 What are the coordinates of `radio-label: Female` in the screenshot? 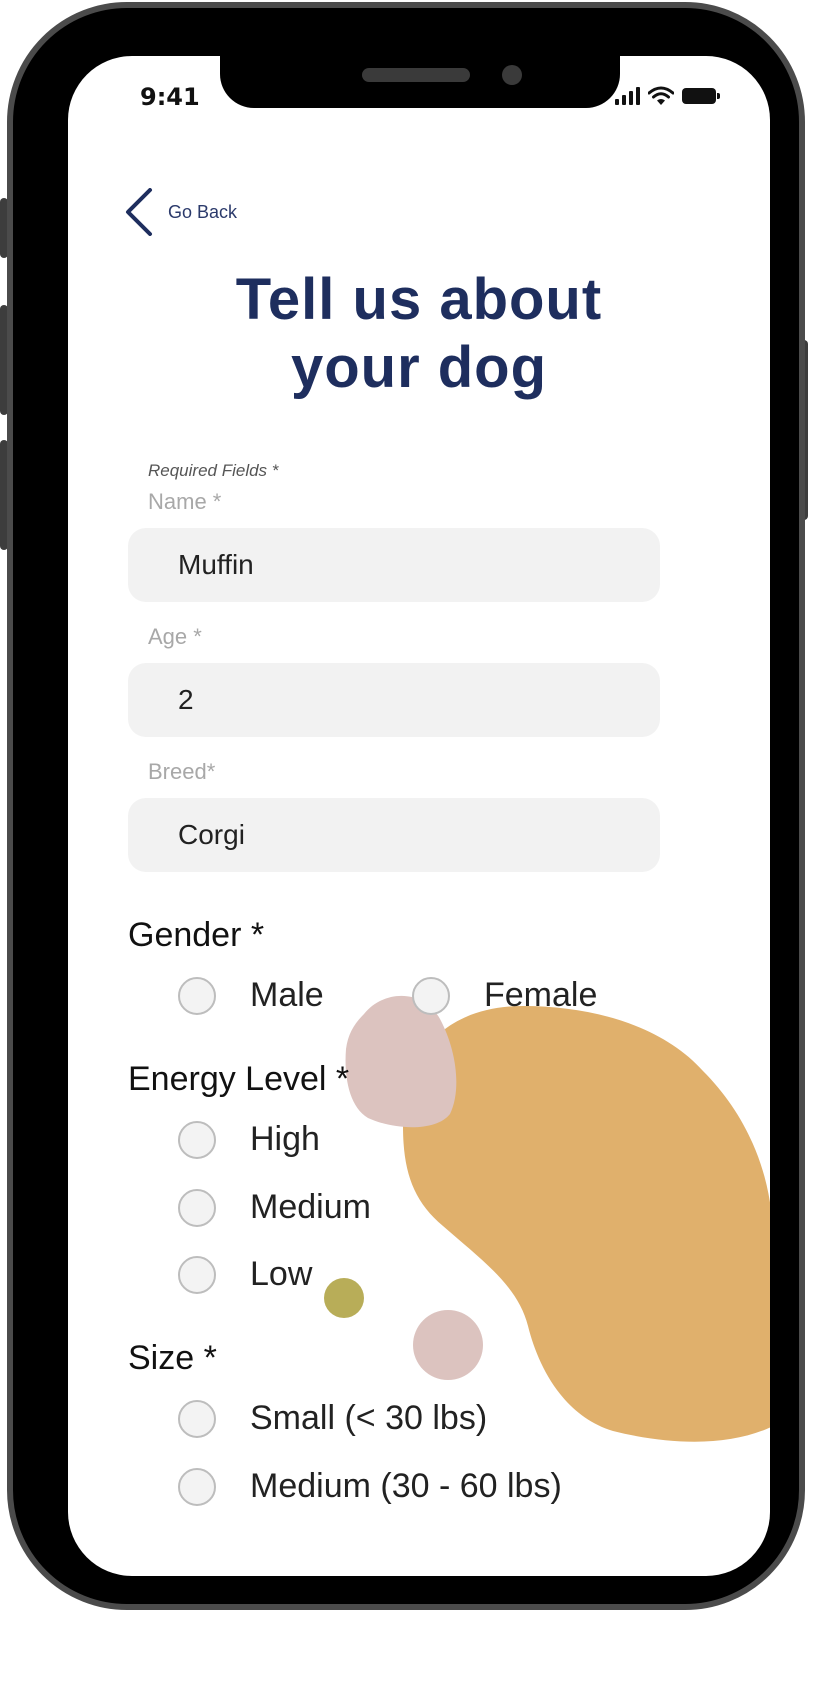 It's located at (541, 995).